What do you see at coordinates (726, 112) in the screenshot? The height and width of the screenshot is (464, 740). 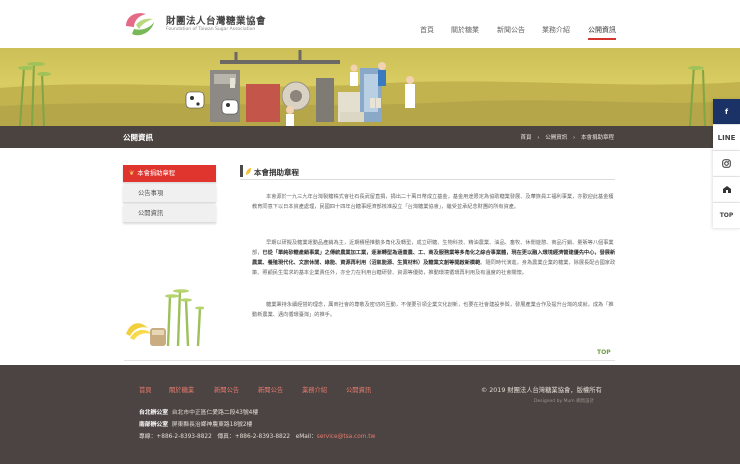 I see `facebook-button: f` at bounding box center [726, 112].